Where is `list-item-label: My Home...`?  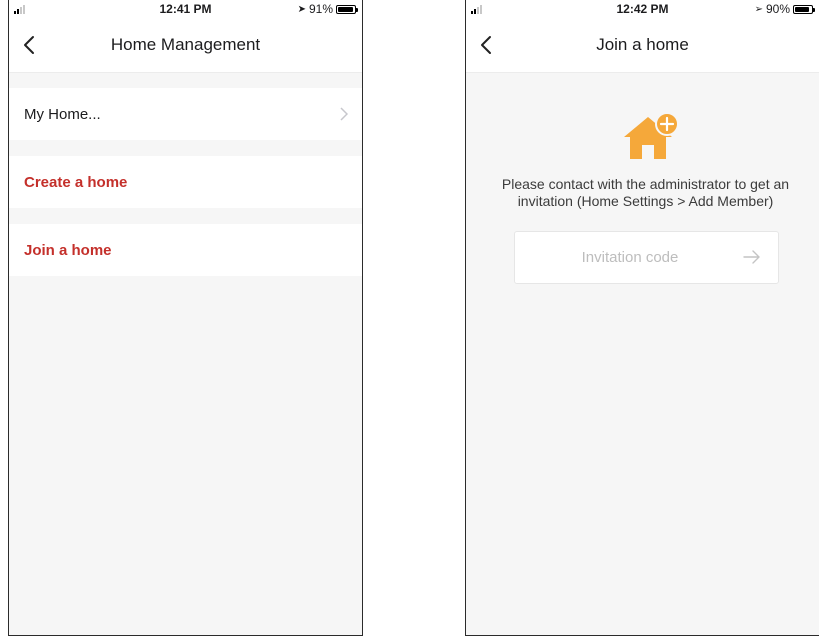 list-item-label: My Home... is located at coordinates (62, 114).